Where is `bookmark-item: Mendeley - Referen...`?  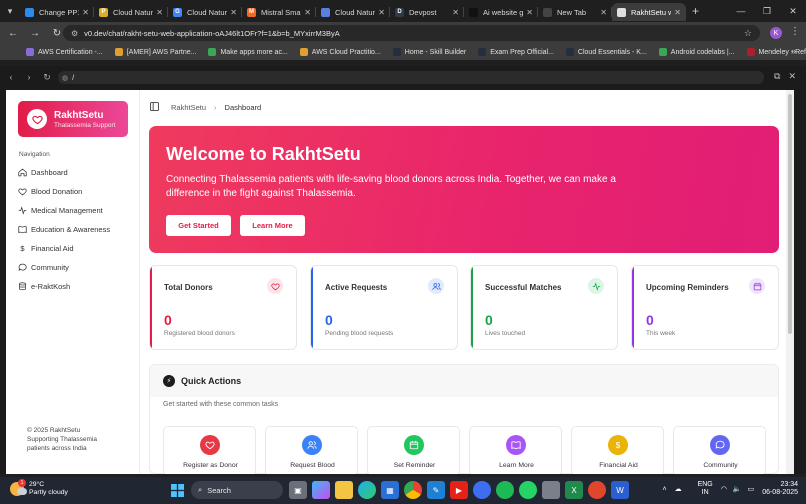
bookmark-item: Mendeley - Referen... is located at coordinates (776, 52).